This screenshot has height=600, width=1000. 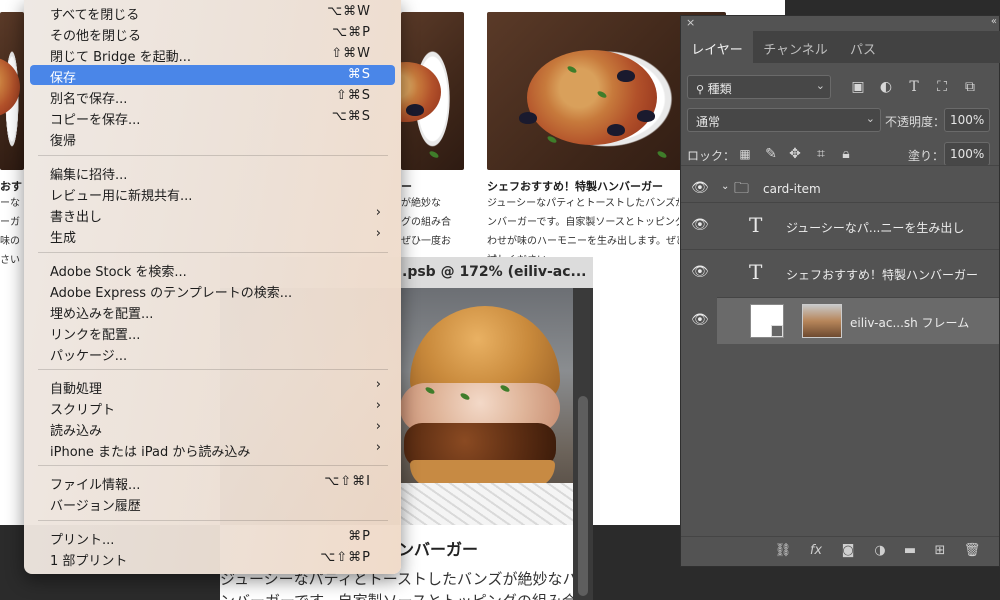 I want to click on menu-item-save-as: 別名で保存... ⇧⌘S, so click(x=212, y=96).